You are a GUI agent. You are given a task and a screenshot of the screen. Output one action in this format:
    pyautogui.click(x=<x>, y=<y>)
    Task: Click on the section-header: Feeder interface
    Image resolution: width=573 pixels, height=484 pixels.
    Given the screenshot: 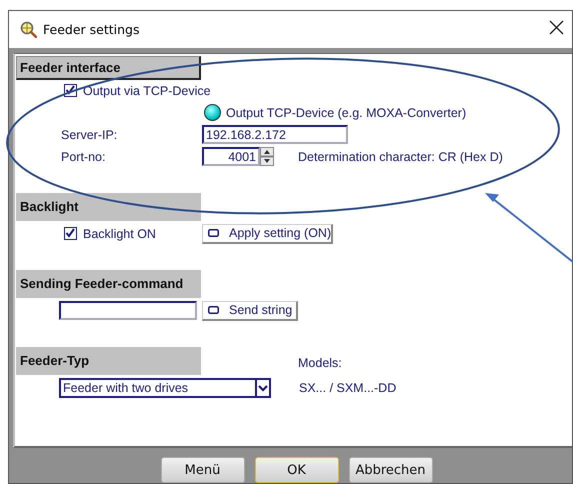 What is the action you would take?
    pyautogui.click(x=108, y=68)
    